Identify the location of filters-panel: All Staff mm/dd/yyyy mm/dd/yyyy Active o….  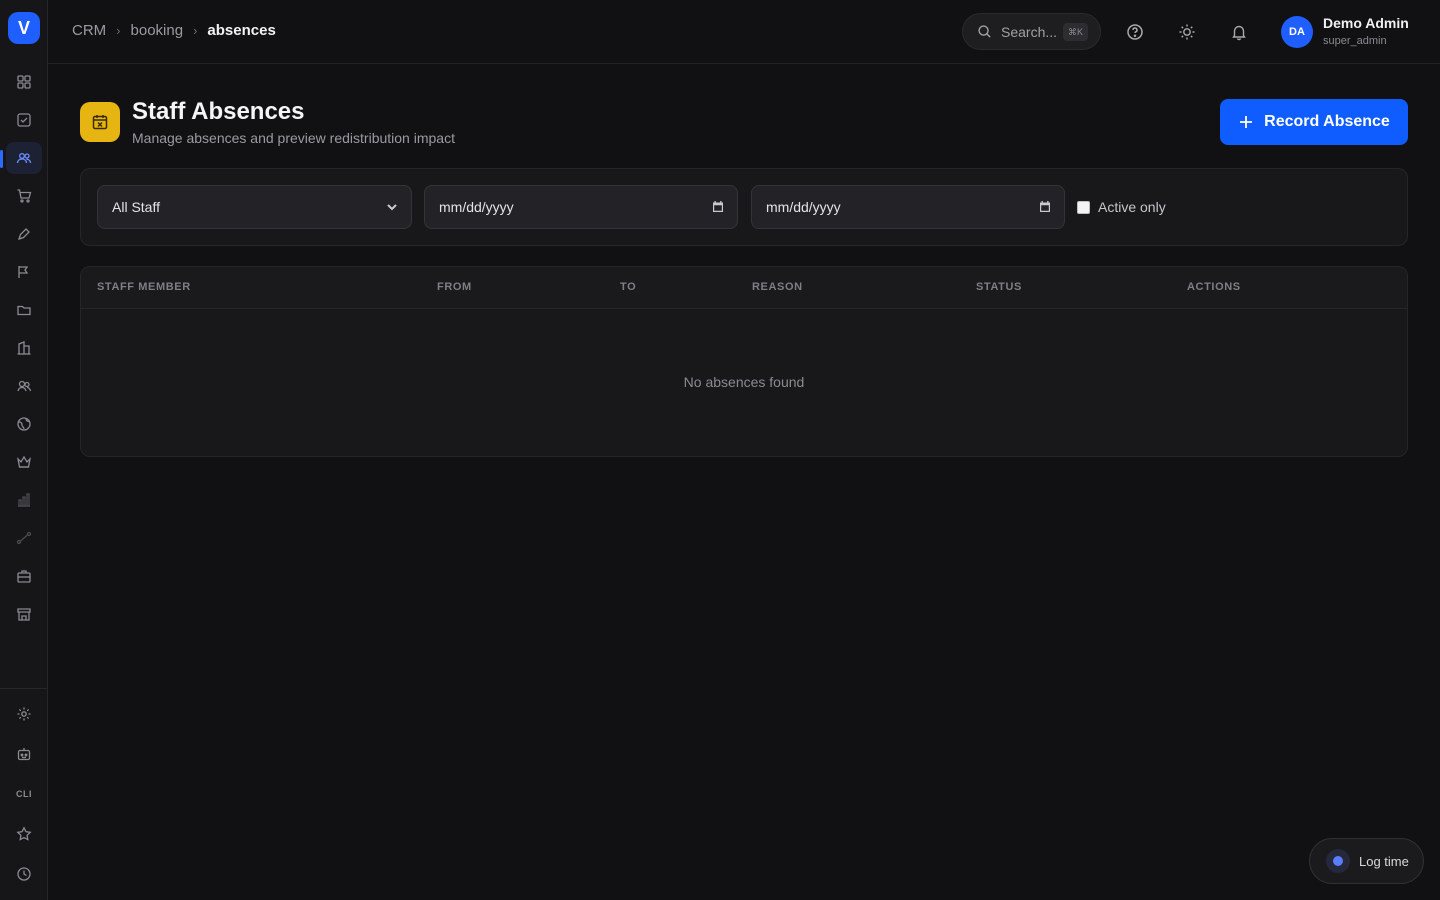
(744, 207).